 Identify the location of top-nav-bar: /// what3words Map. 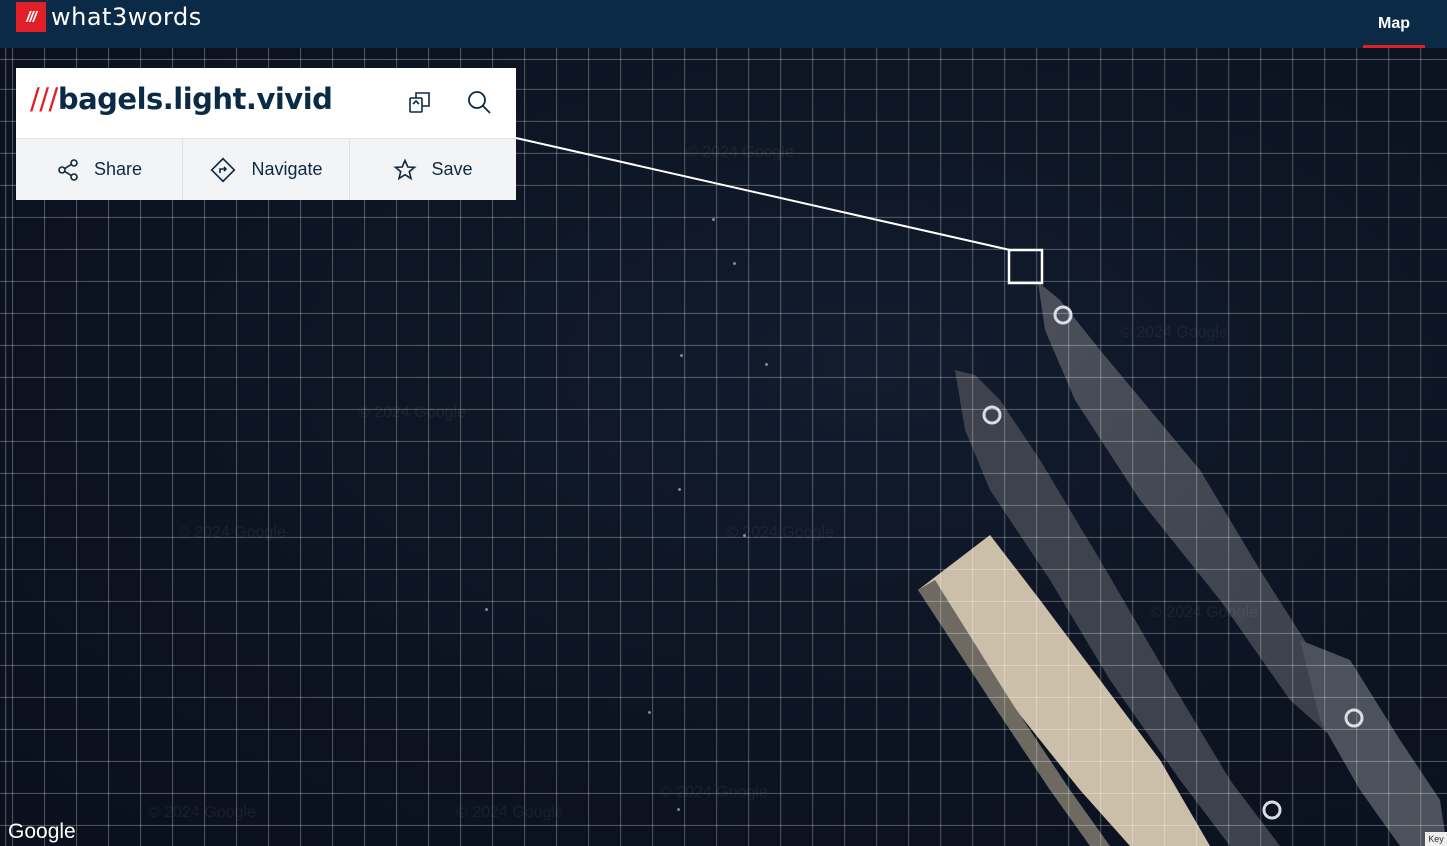
(723, 24).